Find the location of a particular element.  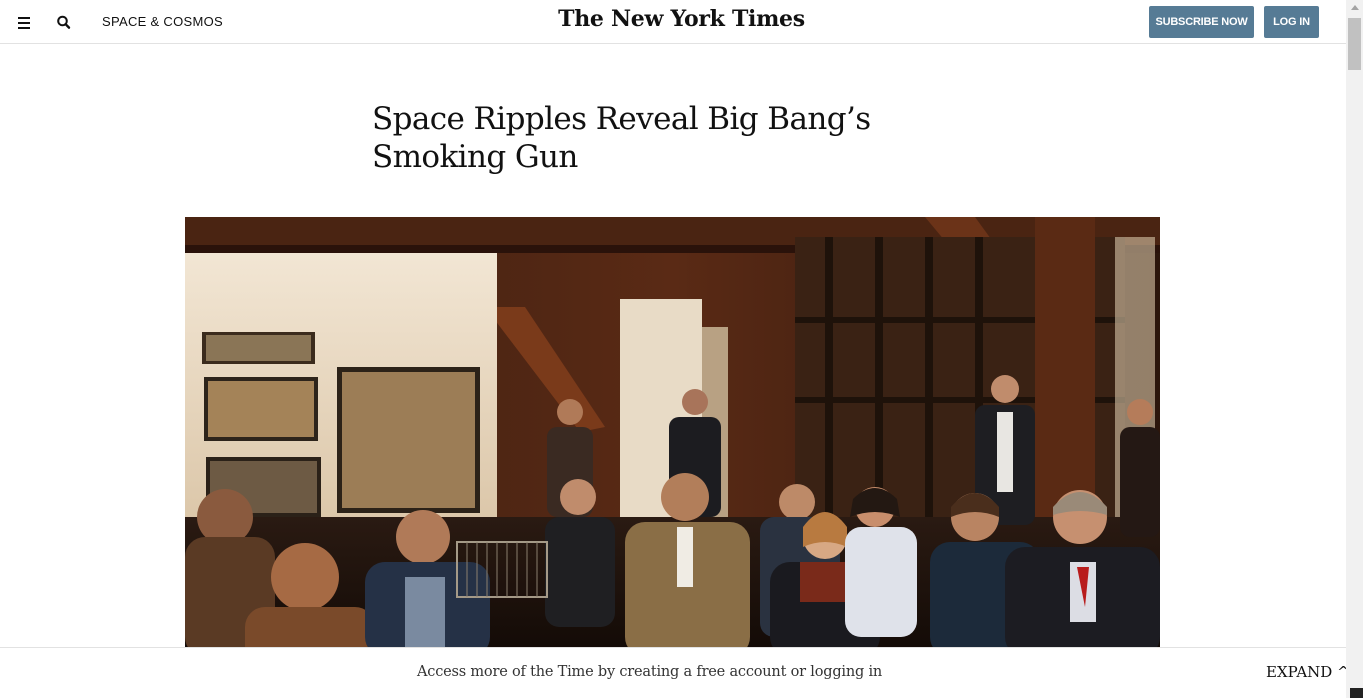

log-in-button: LOG IN is located at coordinates (1291, 22).